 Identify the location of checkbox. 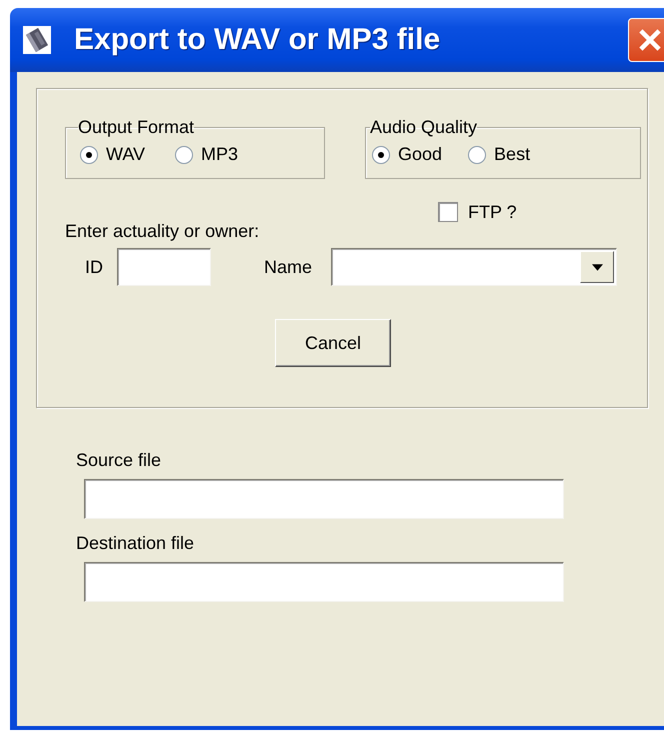
(448, 212).